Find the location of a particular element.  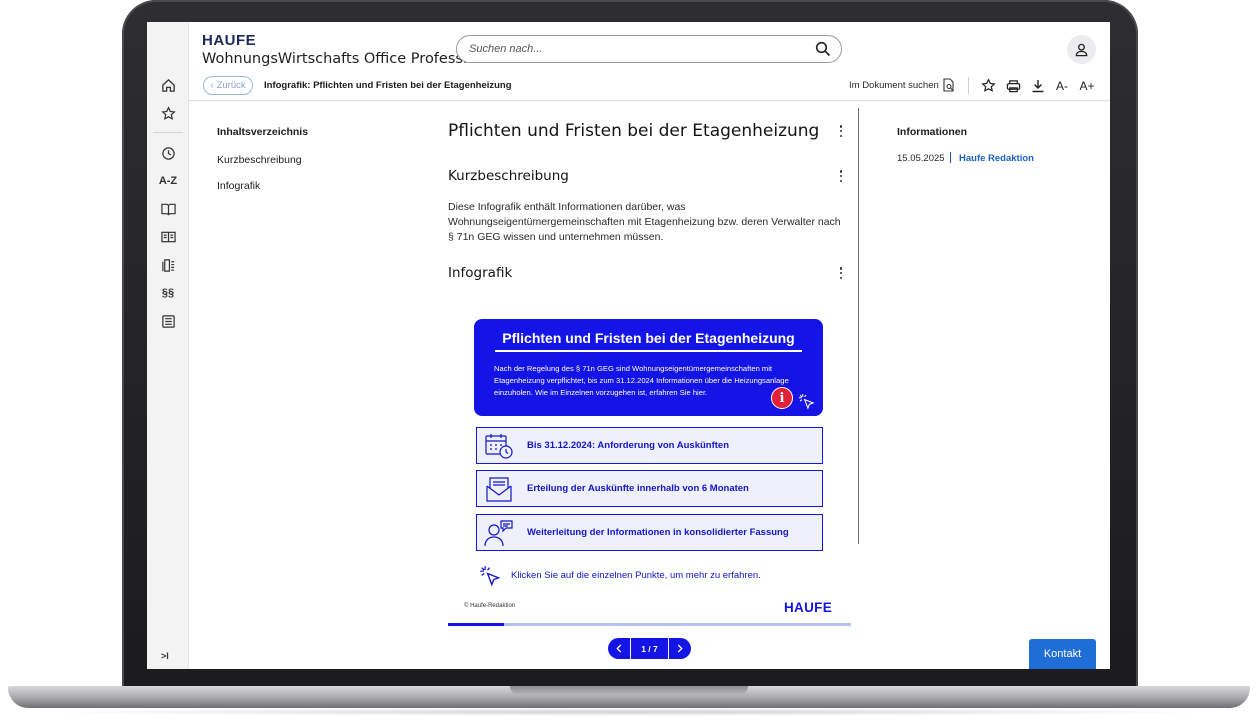

calendar-clock-icon is located at coordinates (499, 445).